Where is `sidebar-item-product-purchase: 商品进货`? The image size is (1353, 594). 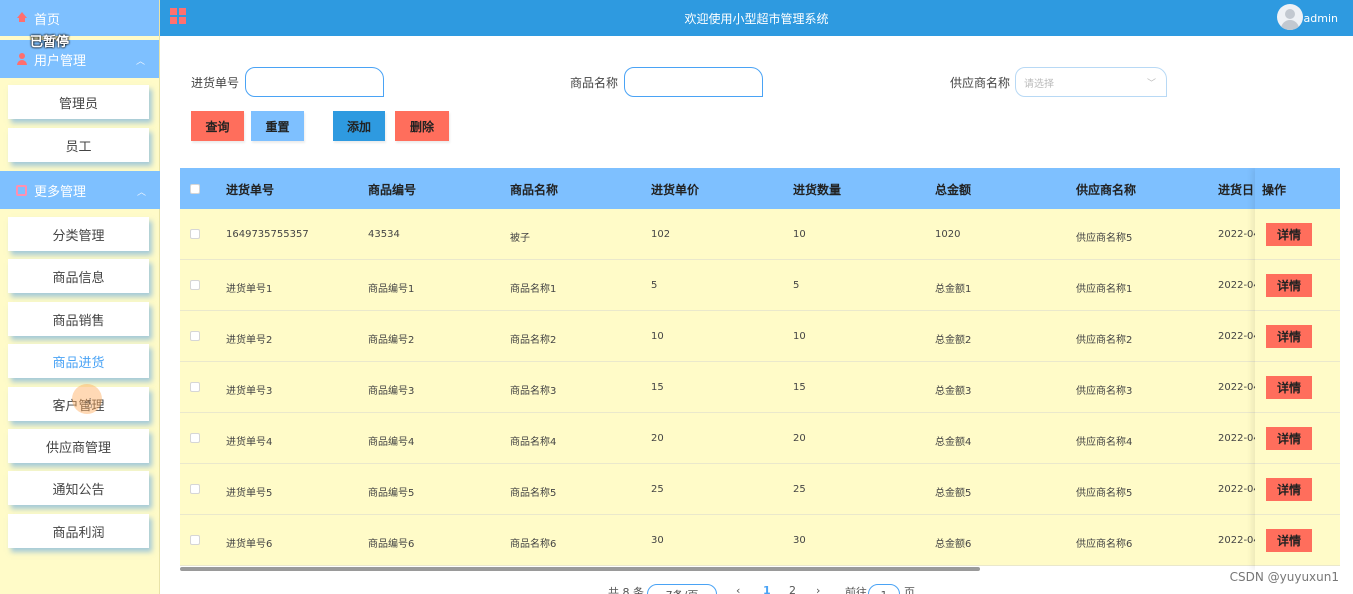
sidebar-item-product-purchase: 商品进货 is located at coordinates (78, 361).